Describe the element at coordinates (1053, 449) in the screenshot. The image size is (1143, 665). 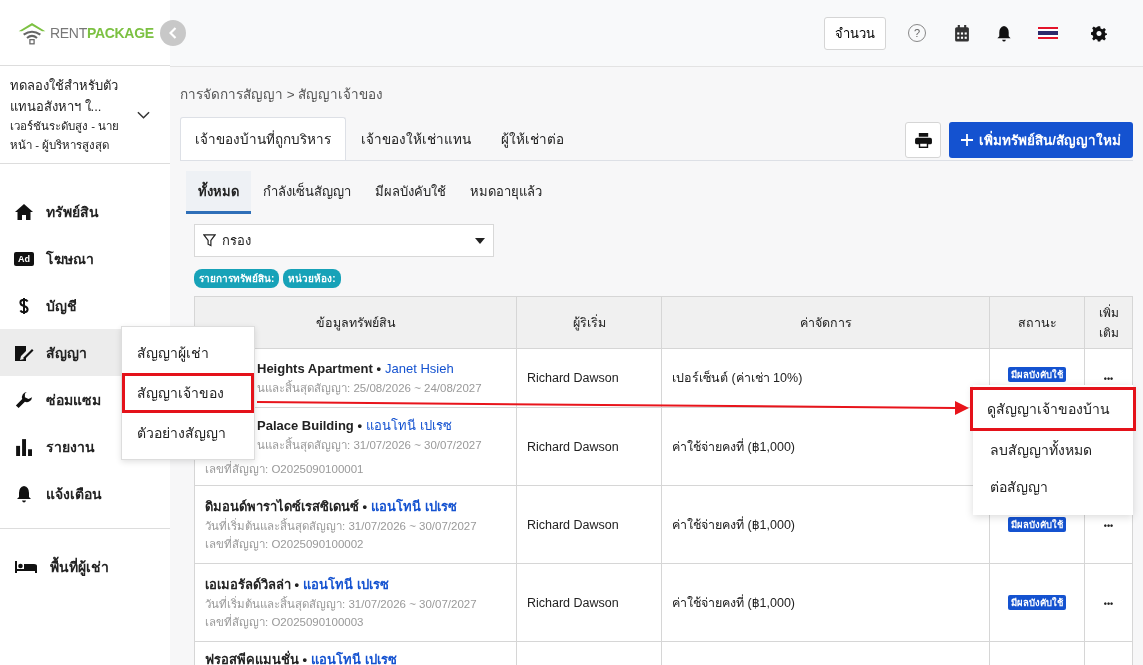
I see `menu-item: ลบสัญญาทั้งหมด` at that location.